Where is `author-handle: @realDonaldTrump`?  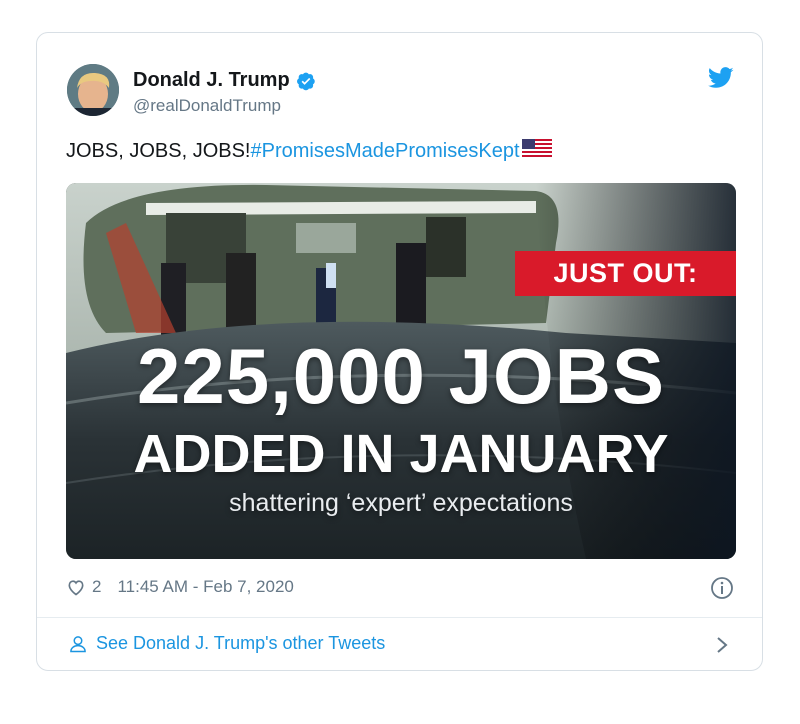
author-handle: @realDonaldTrump is located at coordinates (207, 106).